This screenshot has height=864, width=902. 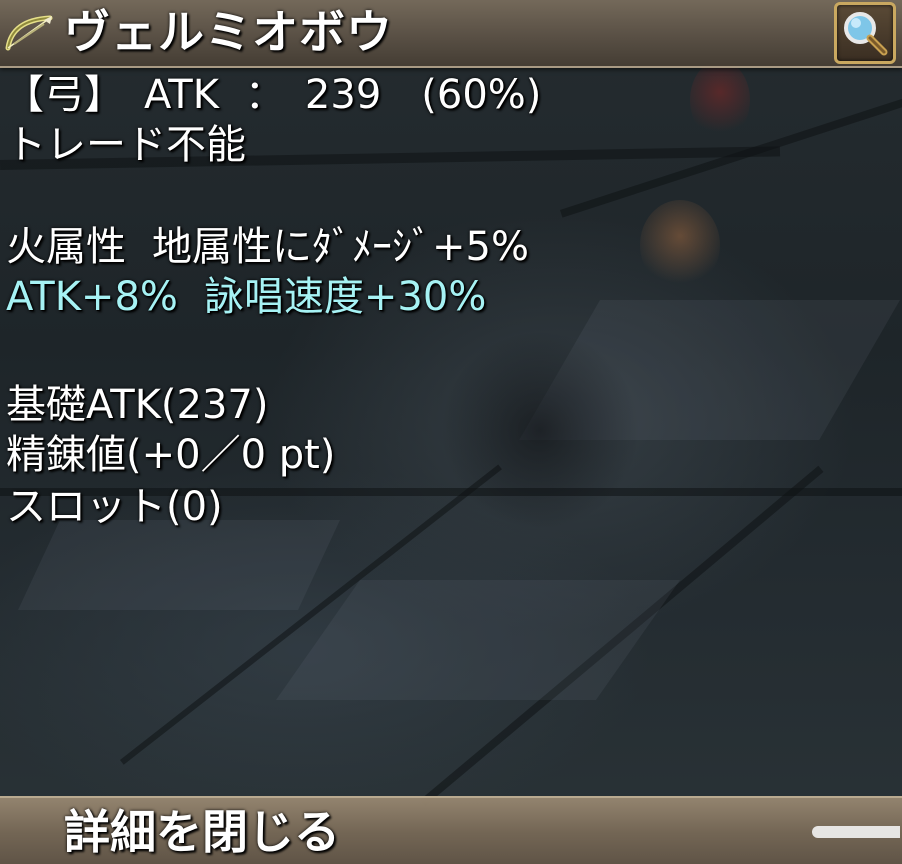 What do you see at coordinates (856, 832) in the screenshot?
I see `scroll-handle` at bounding box center [856, 832].